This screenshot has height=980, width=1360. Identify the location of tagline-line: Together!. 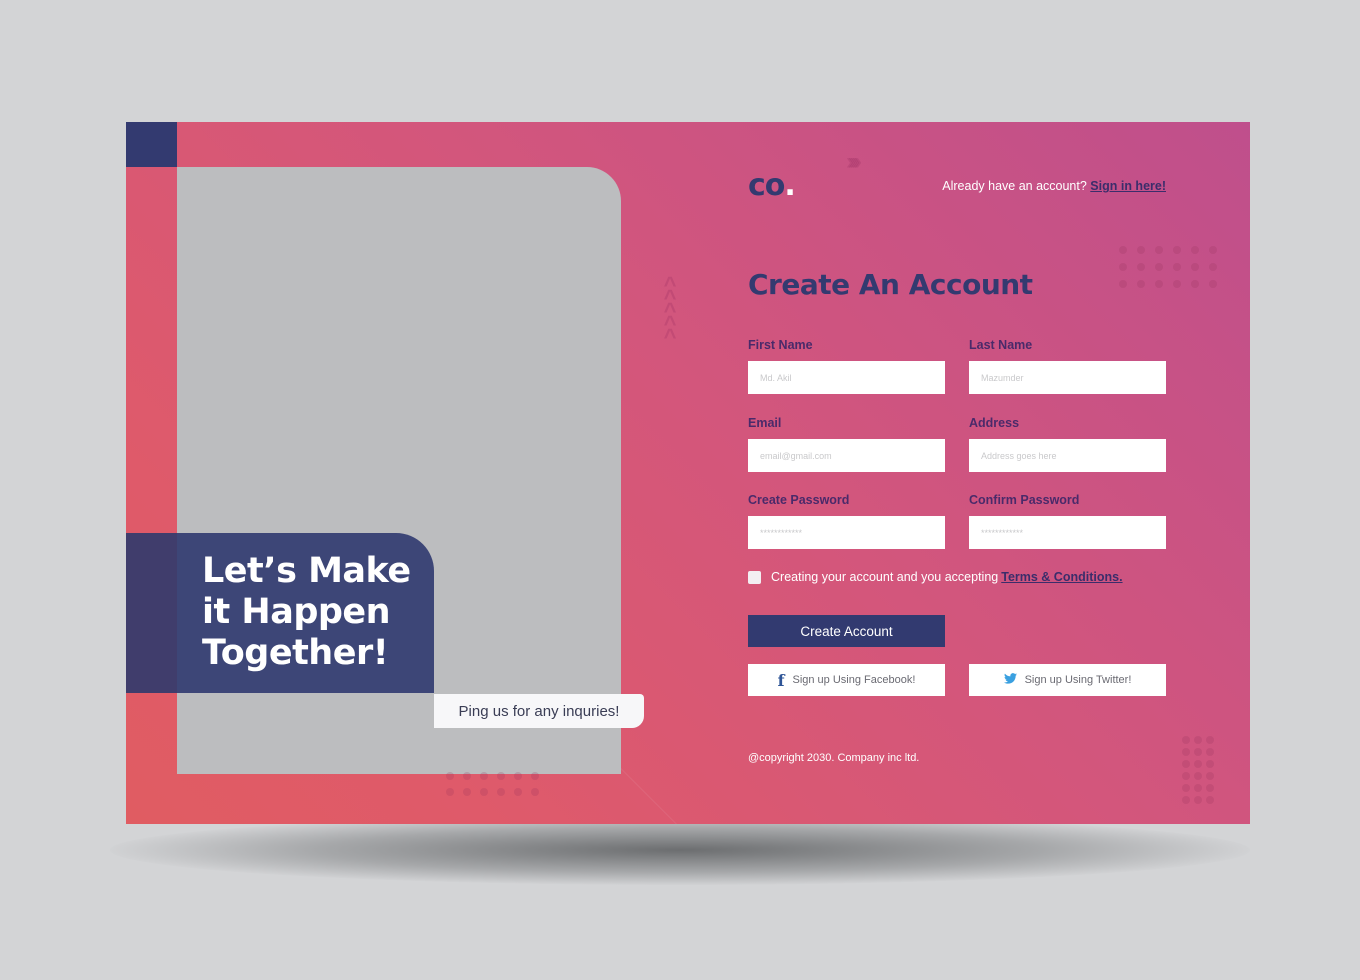
(295, 653).